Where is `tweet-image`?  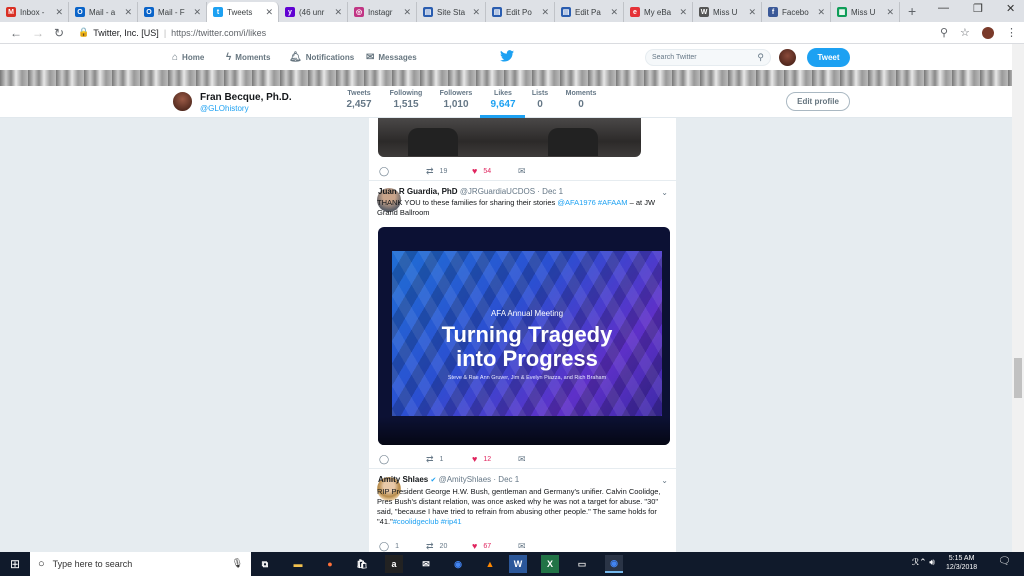
tweet-image is located at coordinates (509, 137).